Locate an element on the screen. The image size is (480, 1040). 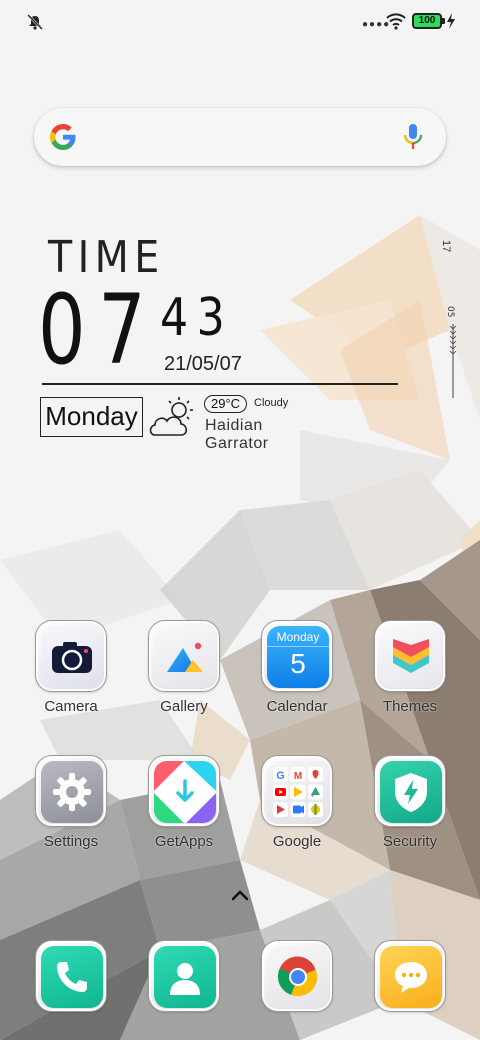
google-search-bar is located at coordinates (240, 137).